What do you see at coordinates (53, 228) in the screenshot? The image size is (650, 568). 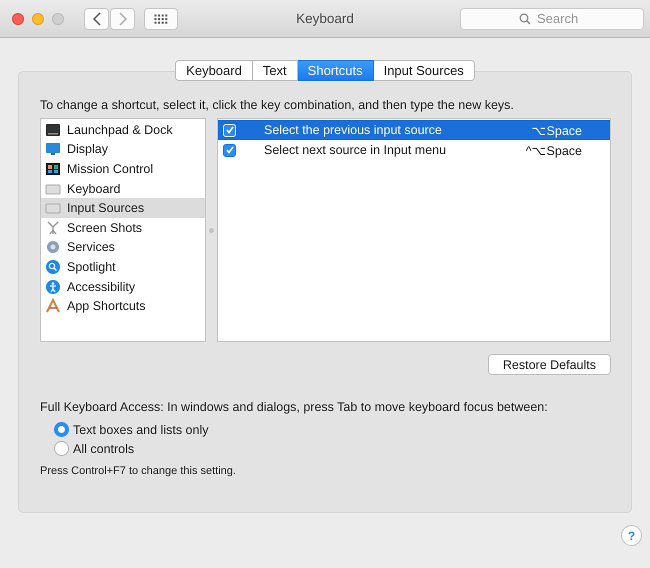 I see `tripod-icon` at bounding box center [53, 228].